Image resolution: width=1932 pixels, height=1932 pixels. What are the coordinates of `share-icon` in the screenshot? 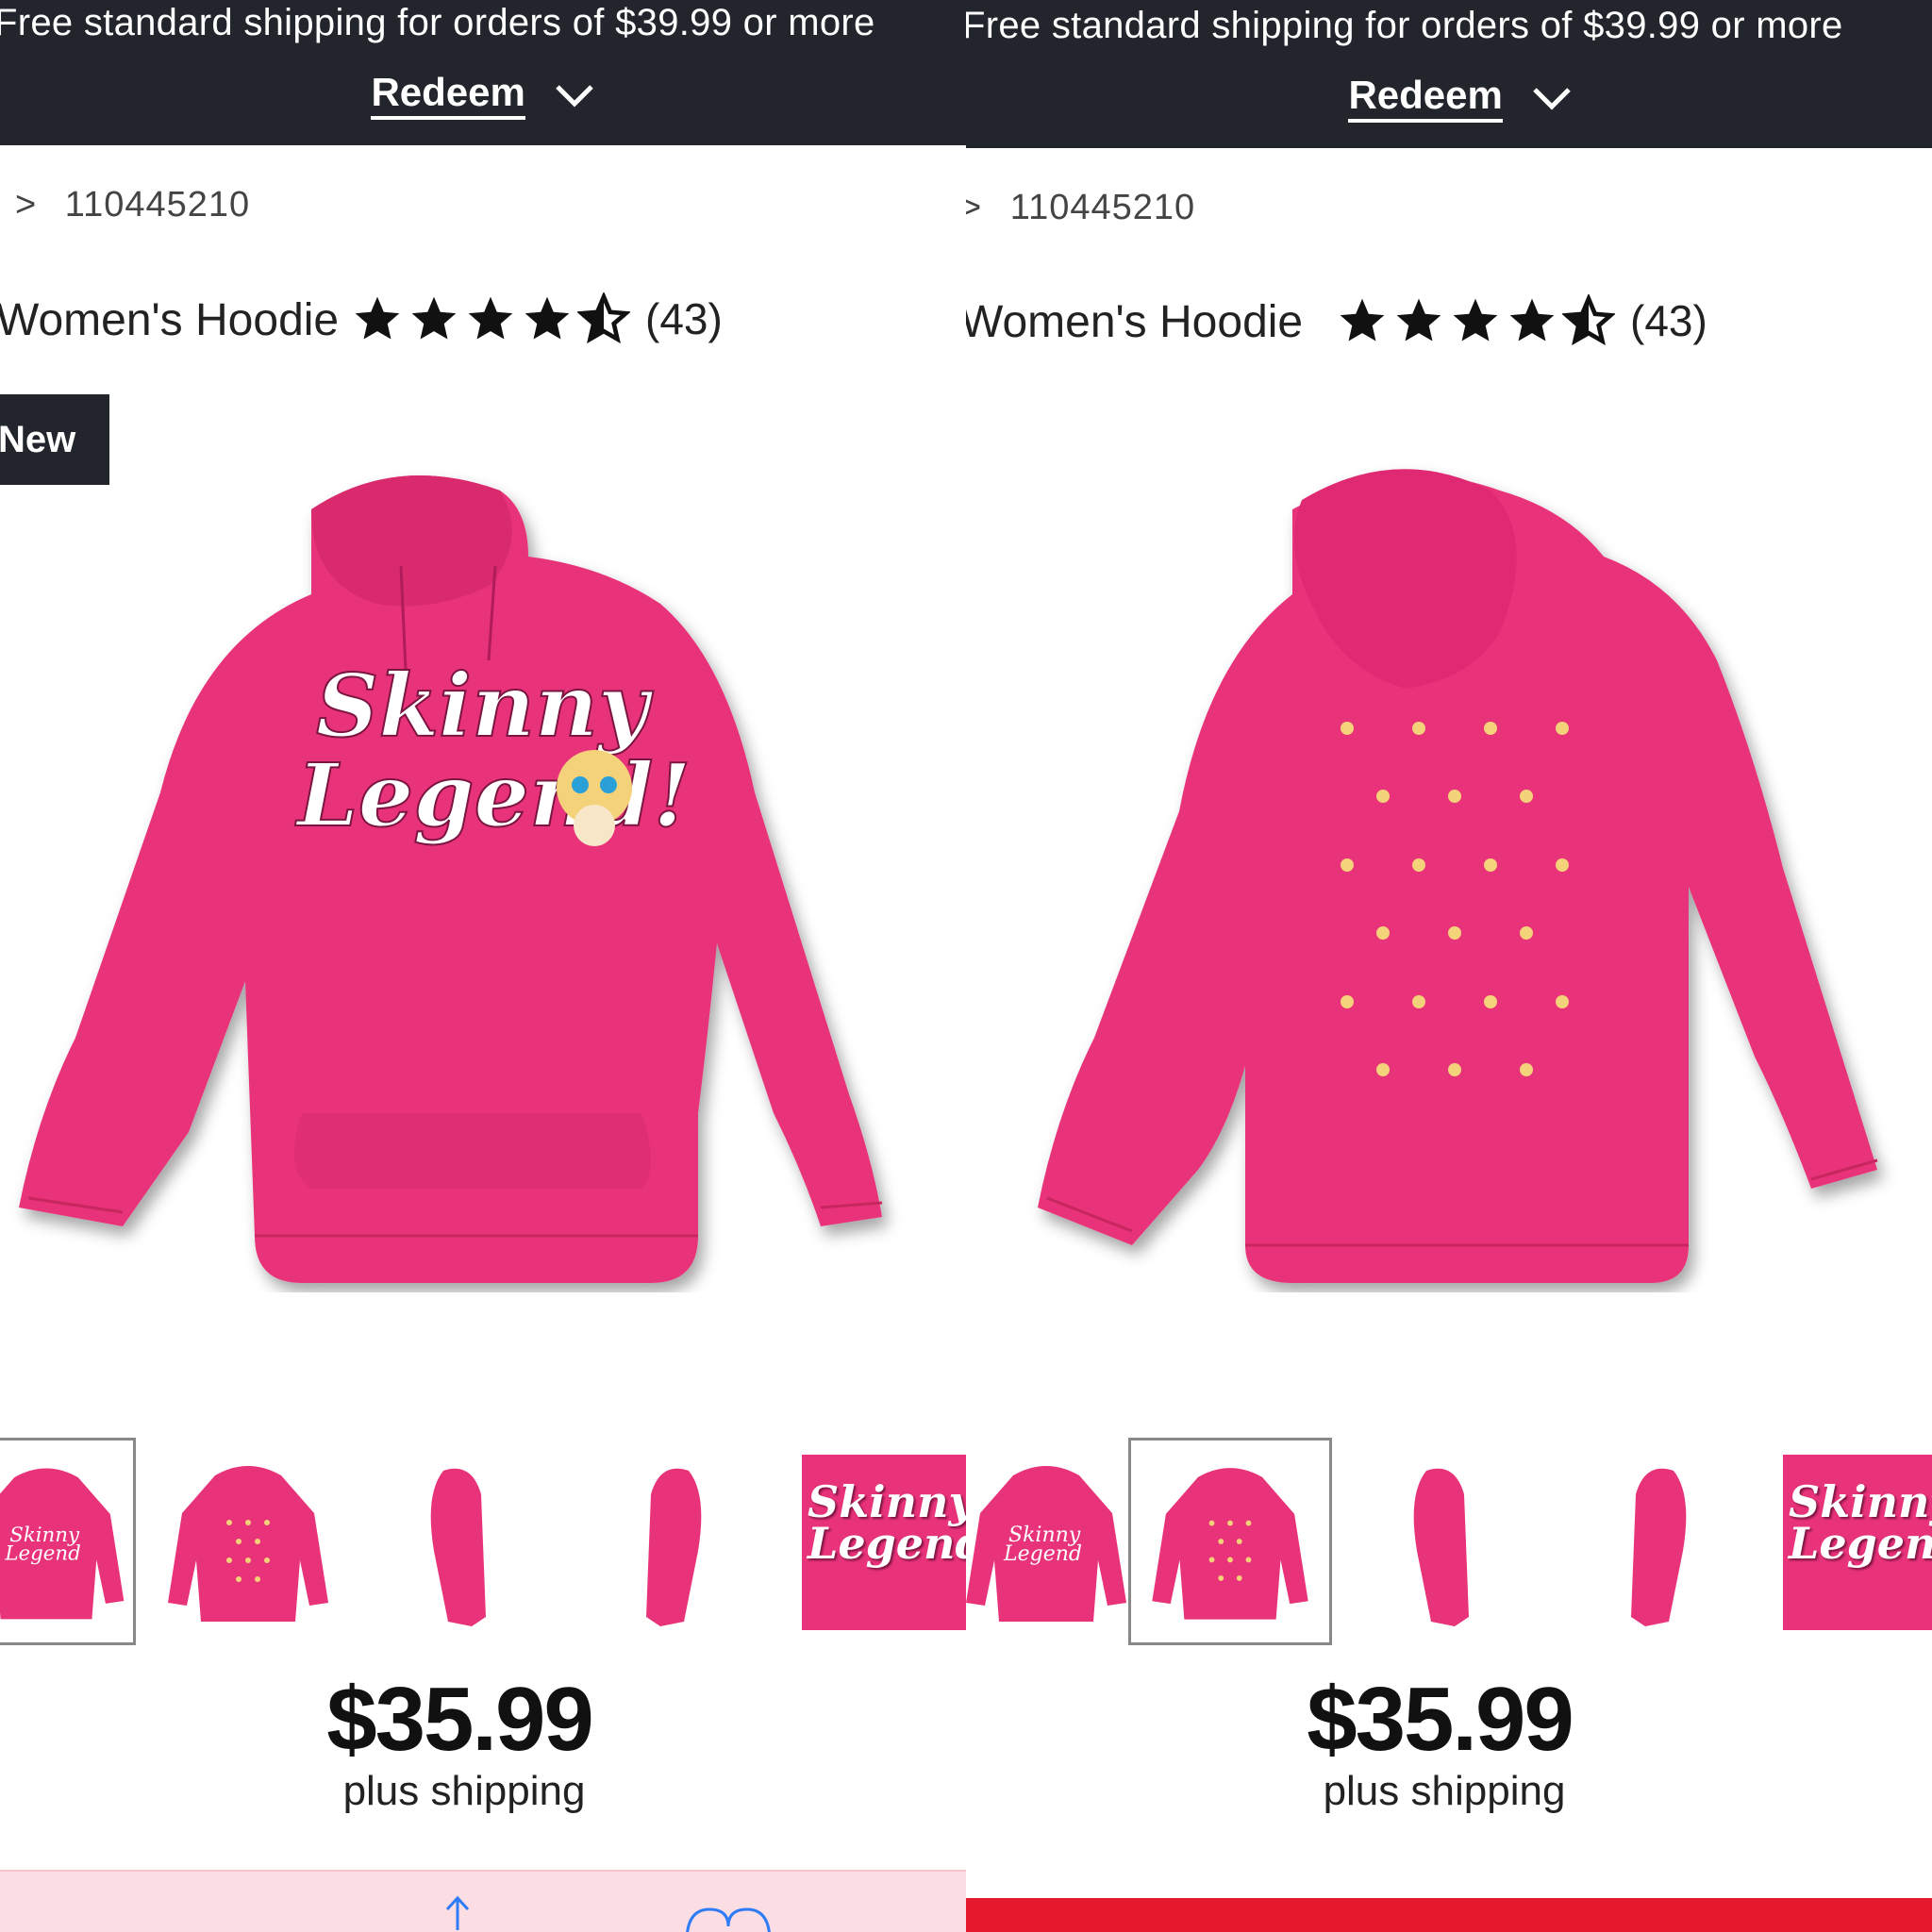 It's located at (458, 1912).